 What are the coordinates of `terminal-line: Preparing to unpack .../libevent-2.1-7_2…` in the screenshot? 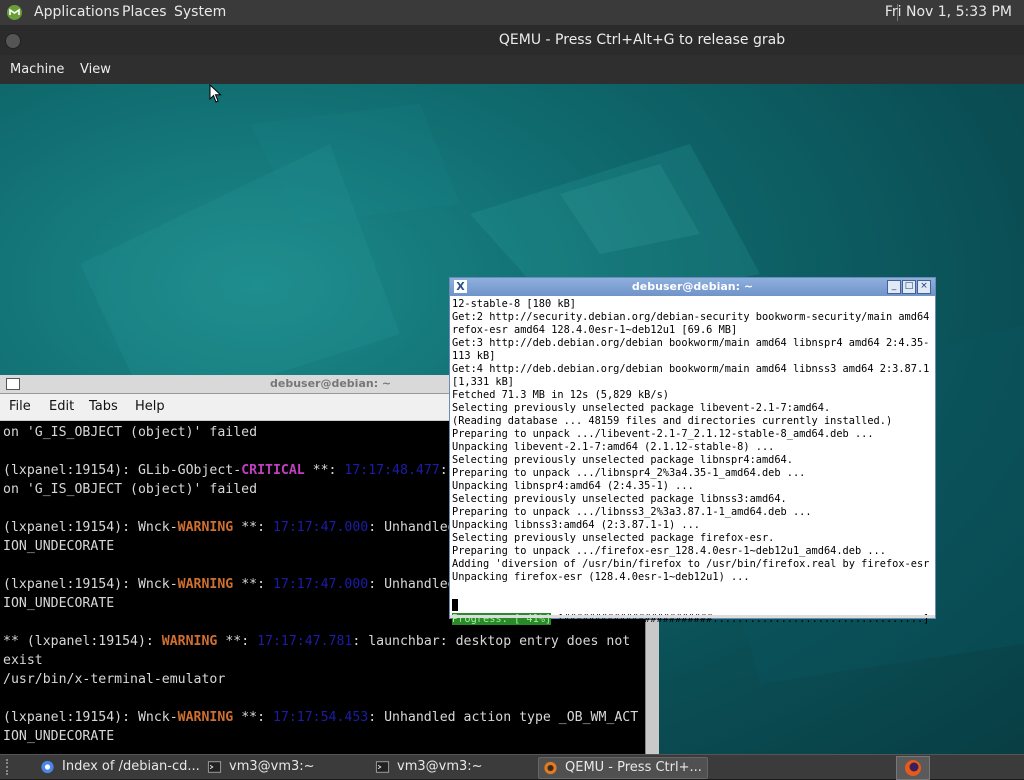 It's located at (663, 434).